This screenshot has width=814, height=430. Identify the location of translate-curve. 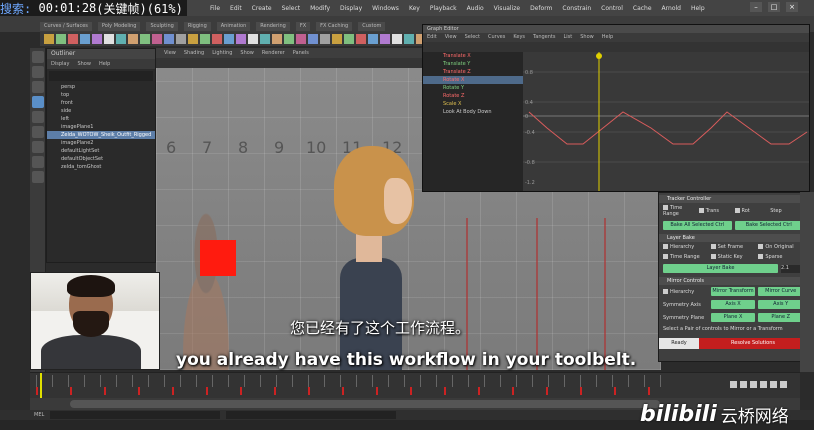
(668, 128).